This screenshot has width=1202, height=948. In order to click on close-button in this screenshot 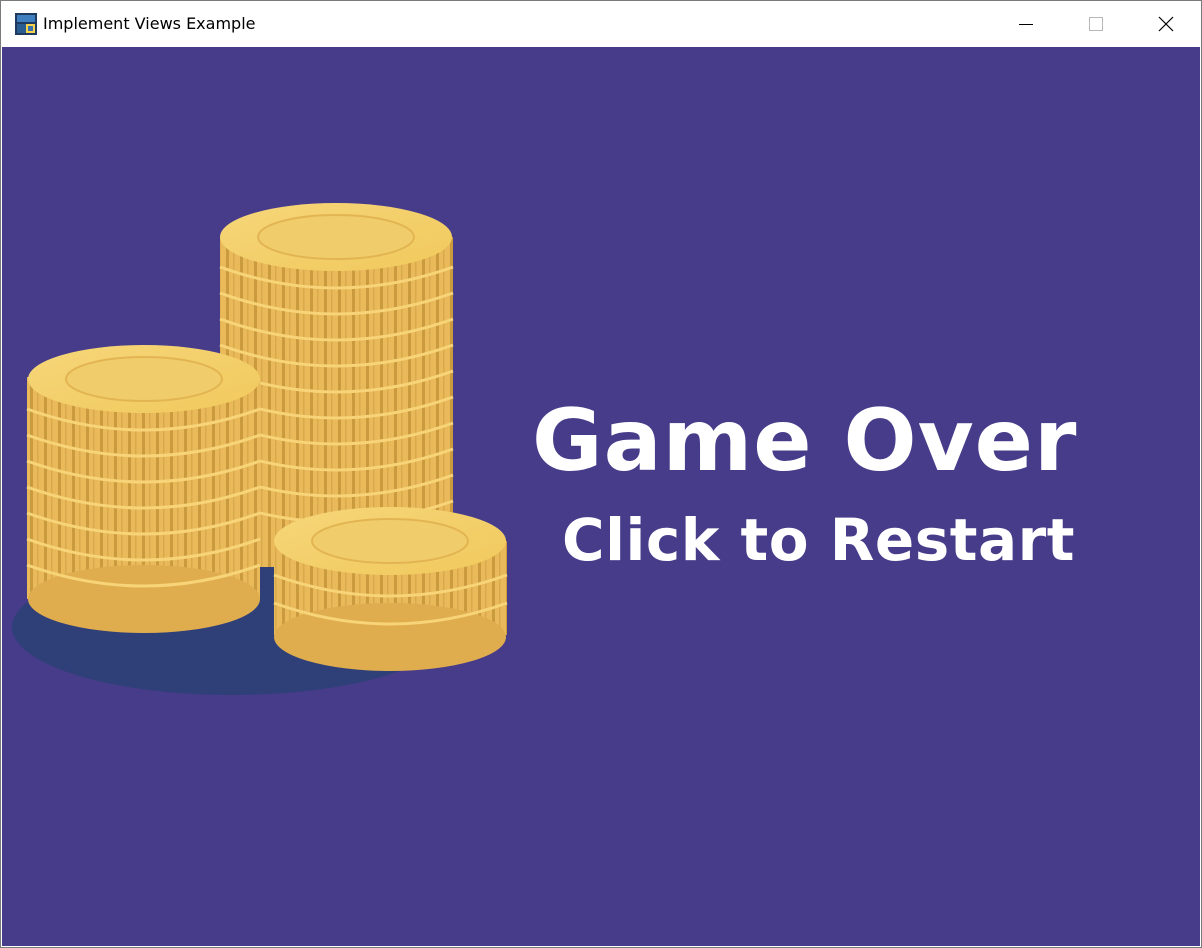, I will do `click(1166, 24)`.